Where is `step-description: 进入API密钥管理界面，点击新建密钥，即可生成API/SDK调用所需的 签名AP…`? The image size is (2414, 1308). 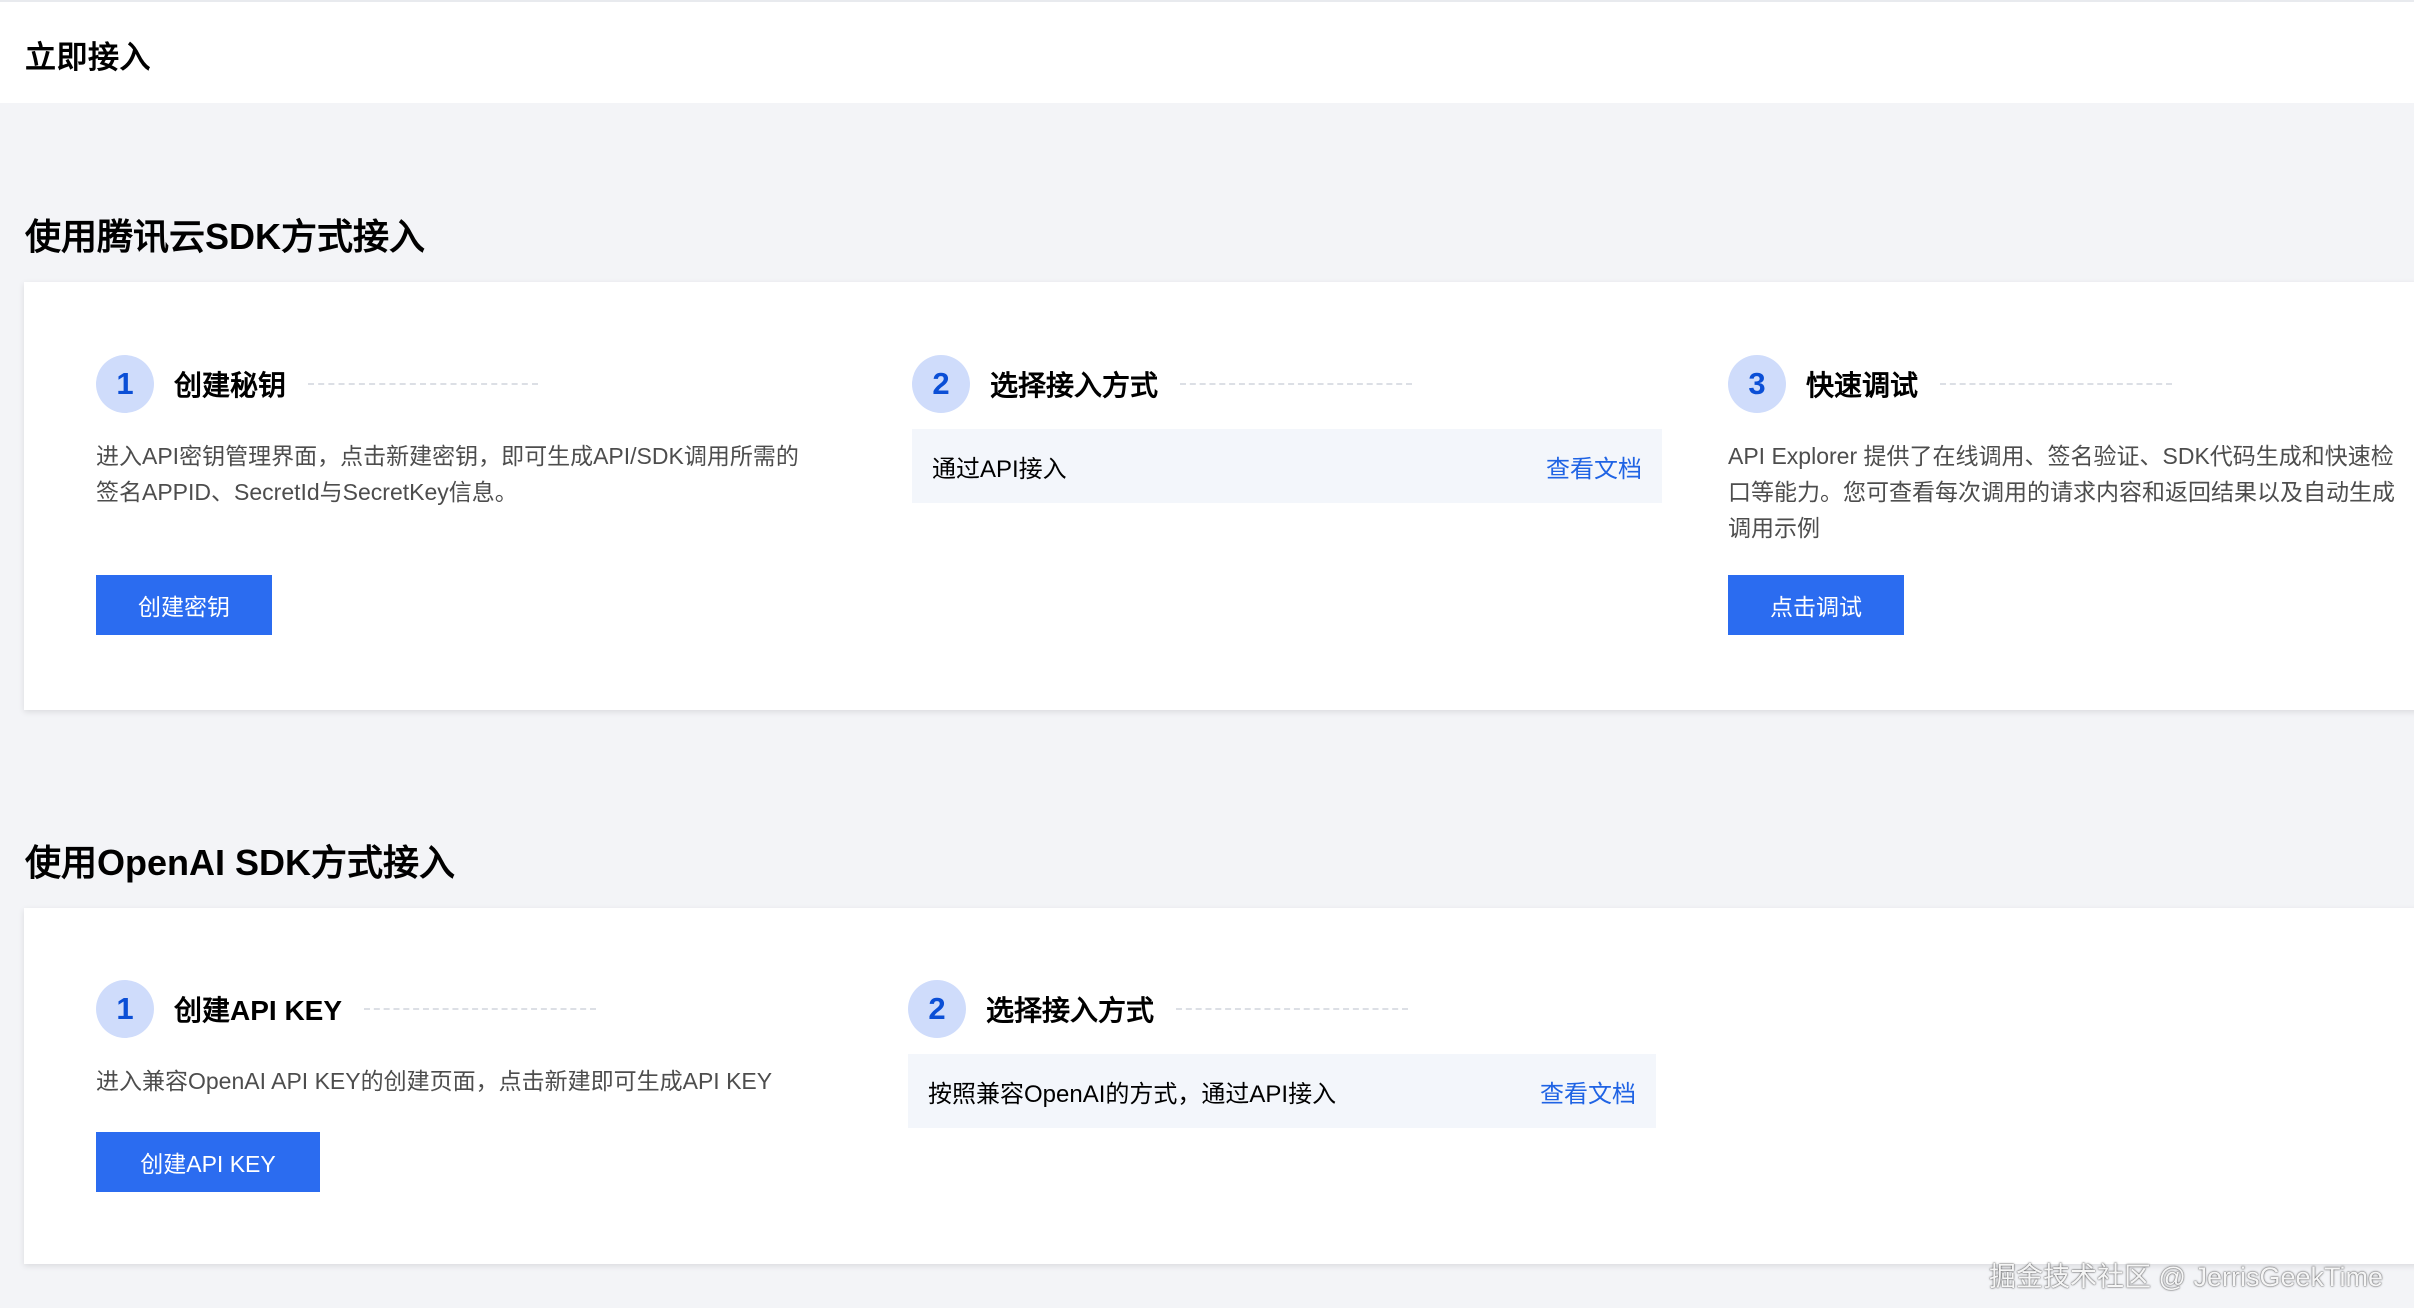 step-description: 进入API密钥管理界面，点击新建密钥，即可生成API/SDK调用所需的 签名AP… is located at coordinates (476, 474).